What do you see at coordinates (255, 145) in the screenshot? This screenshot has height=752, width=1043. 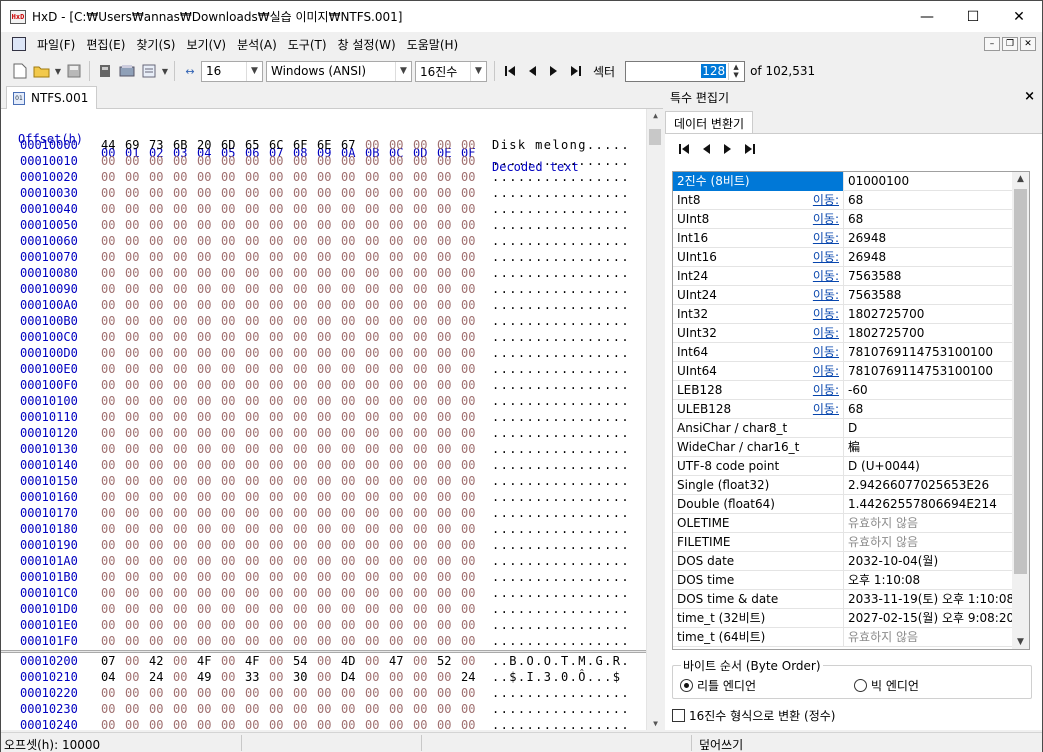 I see `hex-byte: 65` at bounding box center [255, 145].